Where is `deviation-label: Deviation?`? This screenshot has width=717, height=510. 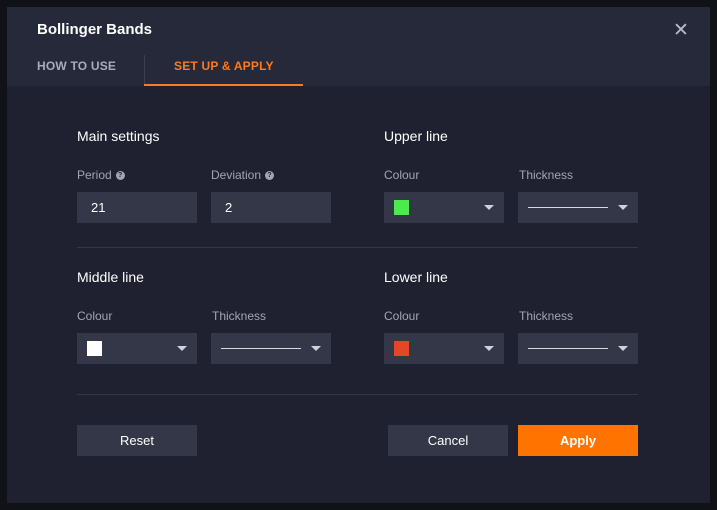
deviation-label: Deviation? is located at coordinates (243, 175).